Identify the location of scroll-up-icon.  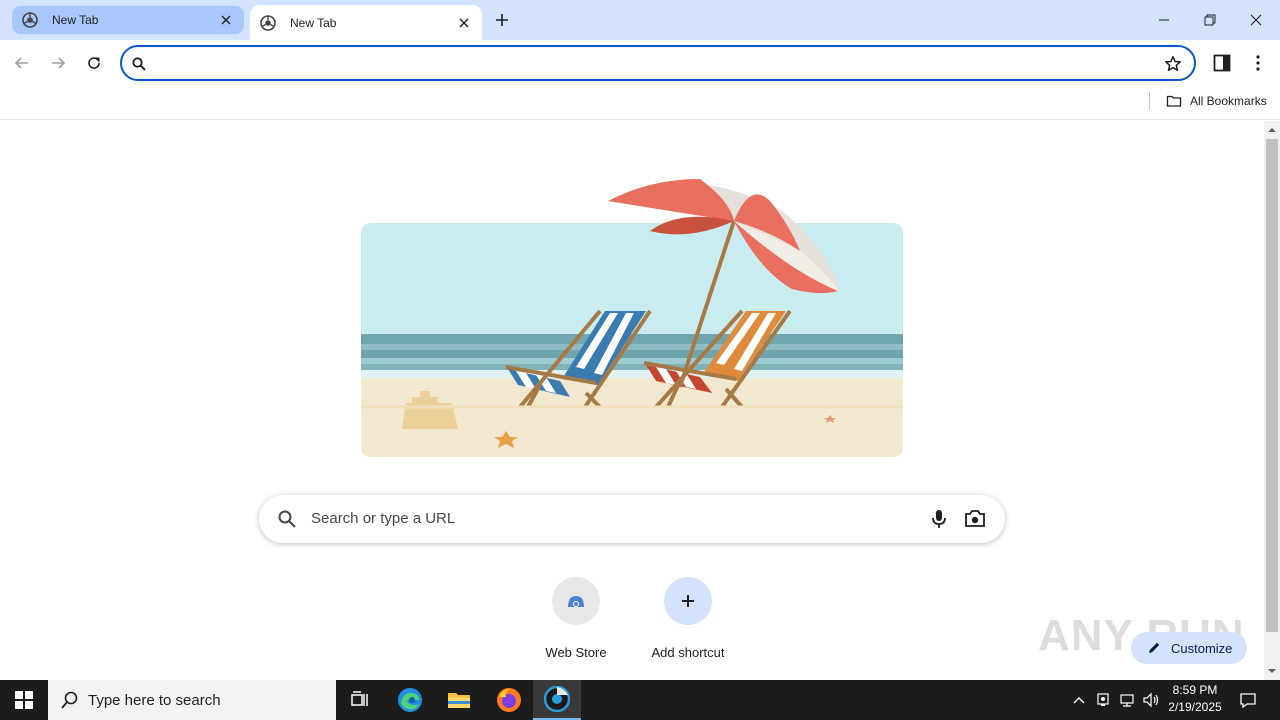
(1272, 130).